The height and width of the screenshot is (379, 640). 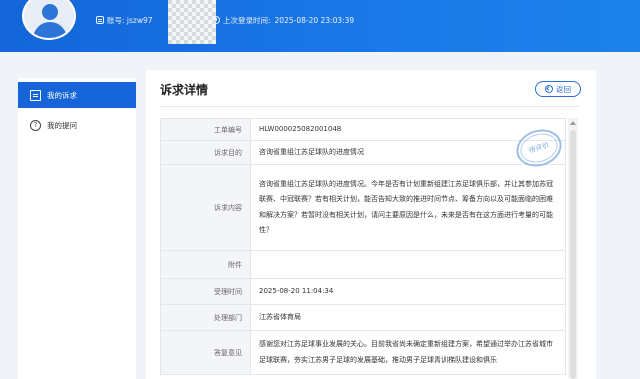 I want to click on row-label: 附件, so click(x=205, y=264).